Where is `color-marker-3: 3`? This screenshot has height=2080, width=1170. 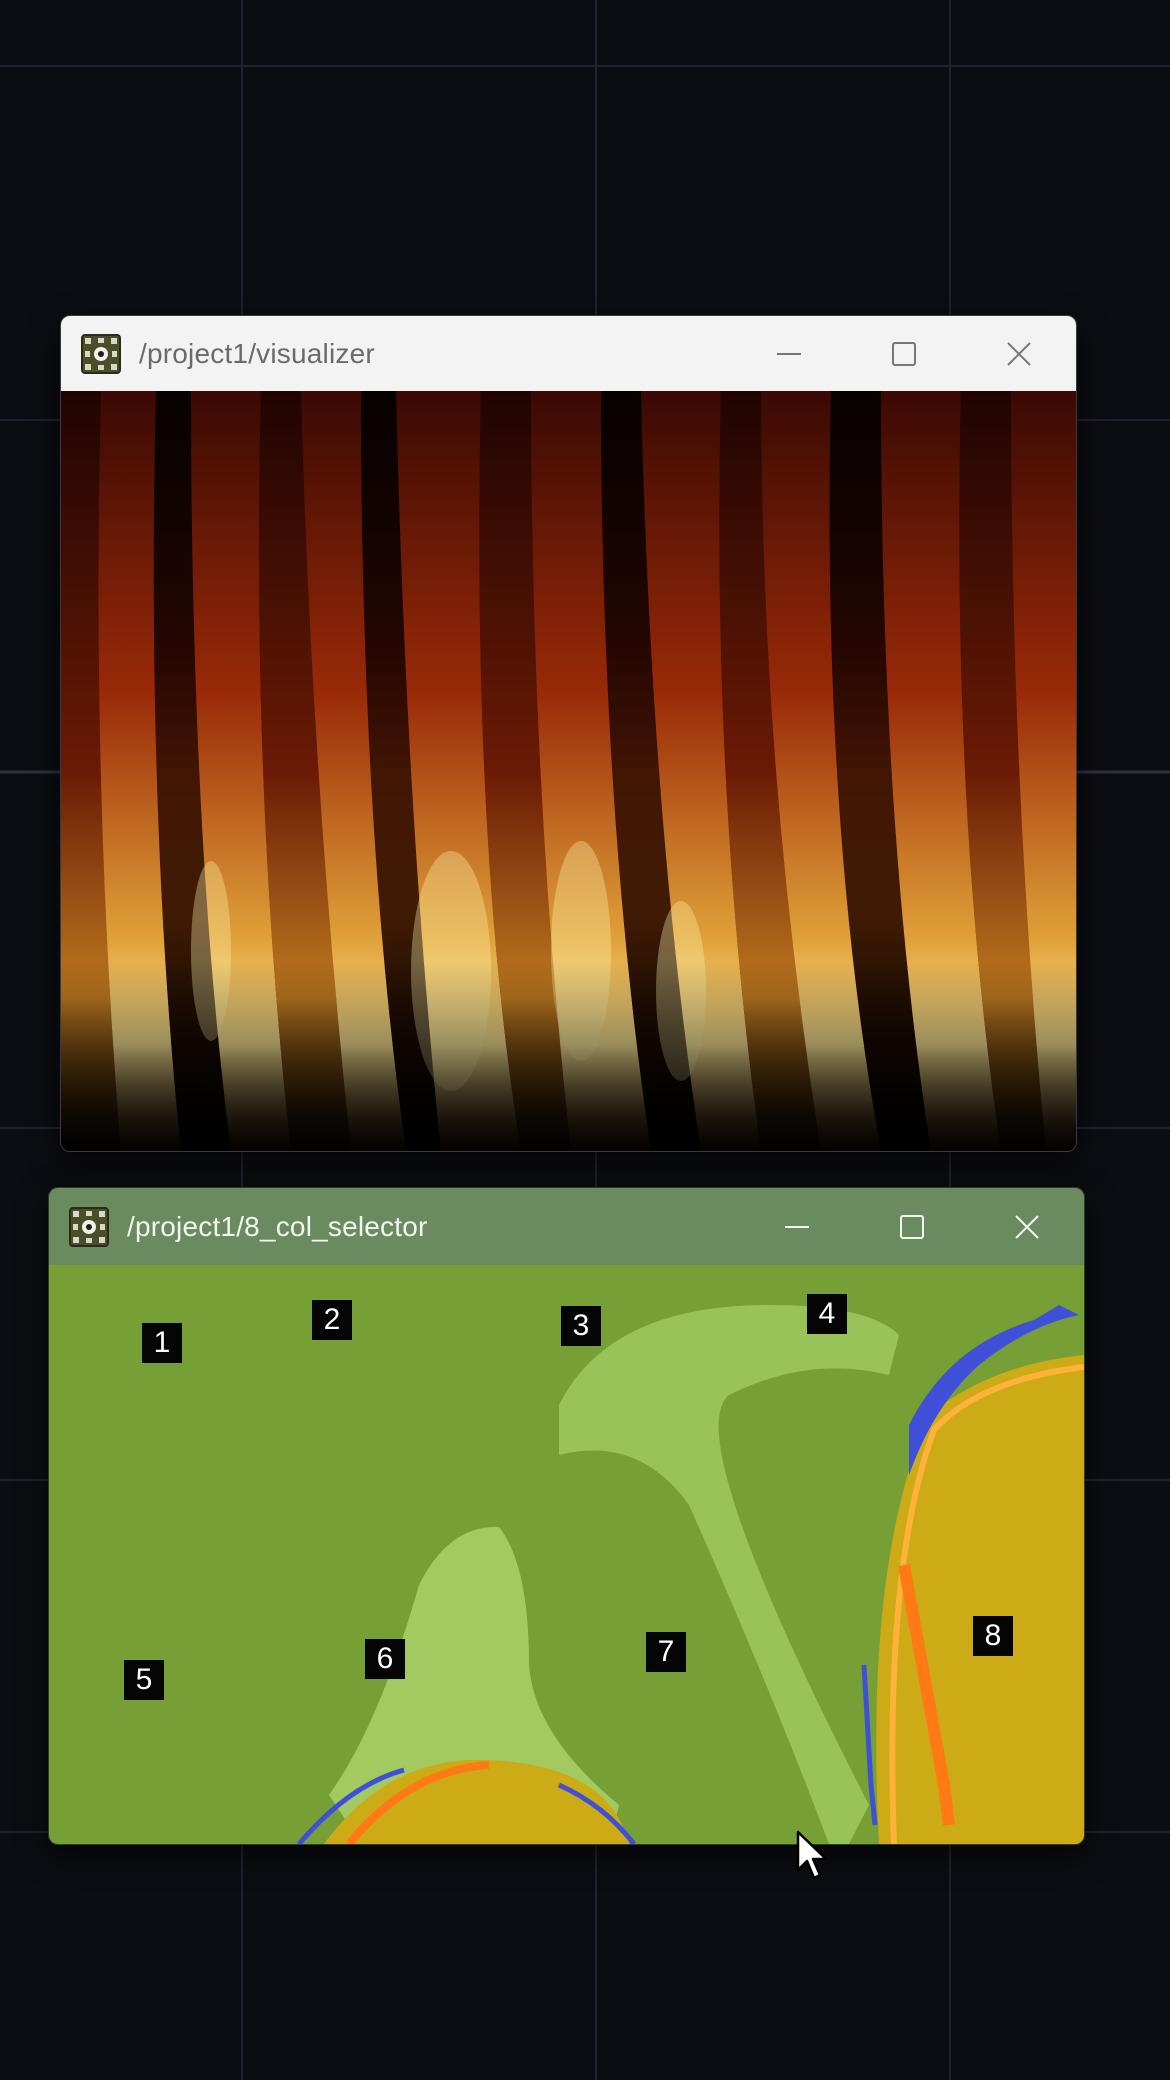 color-marker-3: 3 is located at coordinates (581, 1326).